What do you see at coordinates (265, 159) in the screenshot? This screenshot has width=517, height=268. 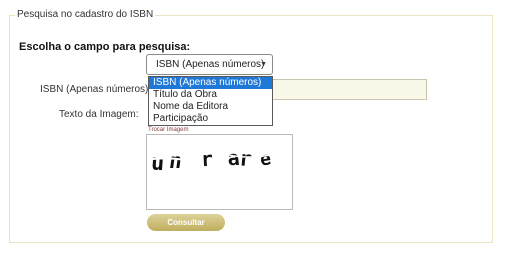 I see `svg-text: e` at bounding box center [265, 159].